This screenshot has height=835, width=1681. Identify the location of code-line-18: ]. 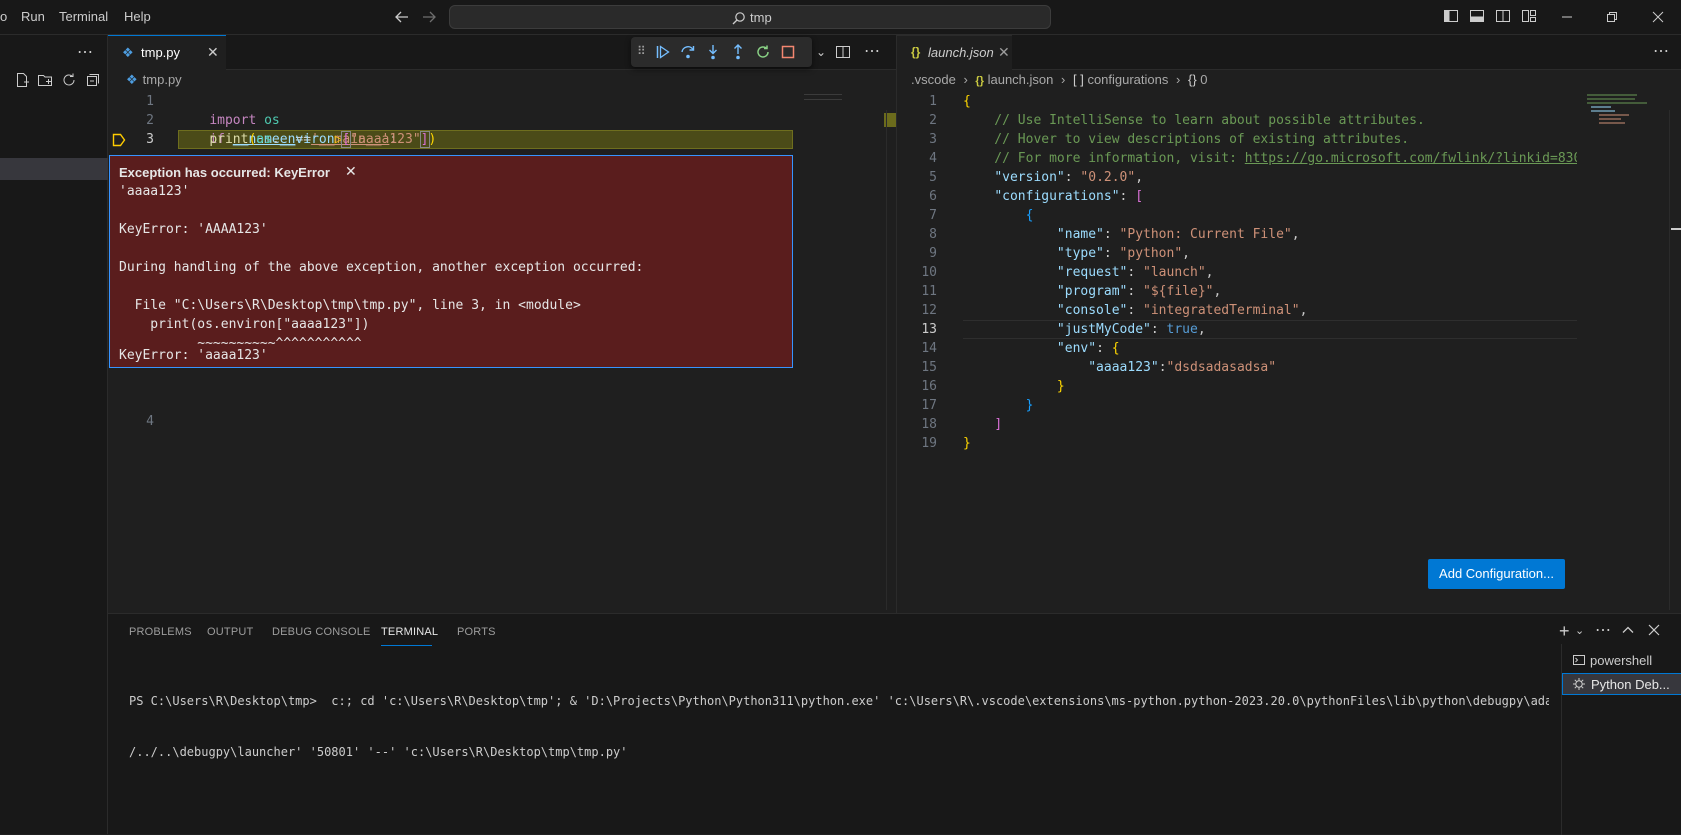
(998, 424).